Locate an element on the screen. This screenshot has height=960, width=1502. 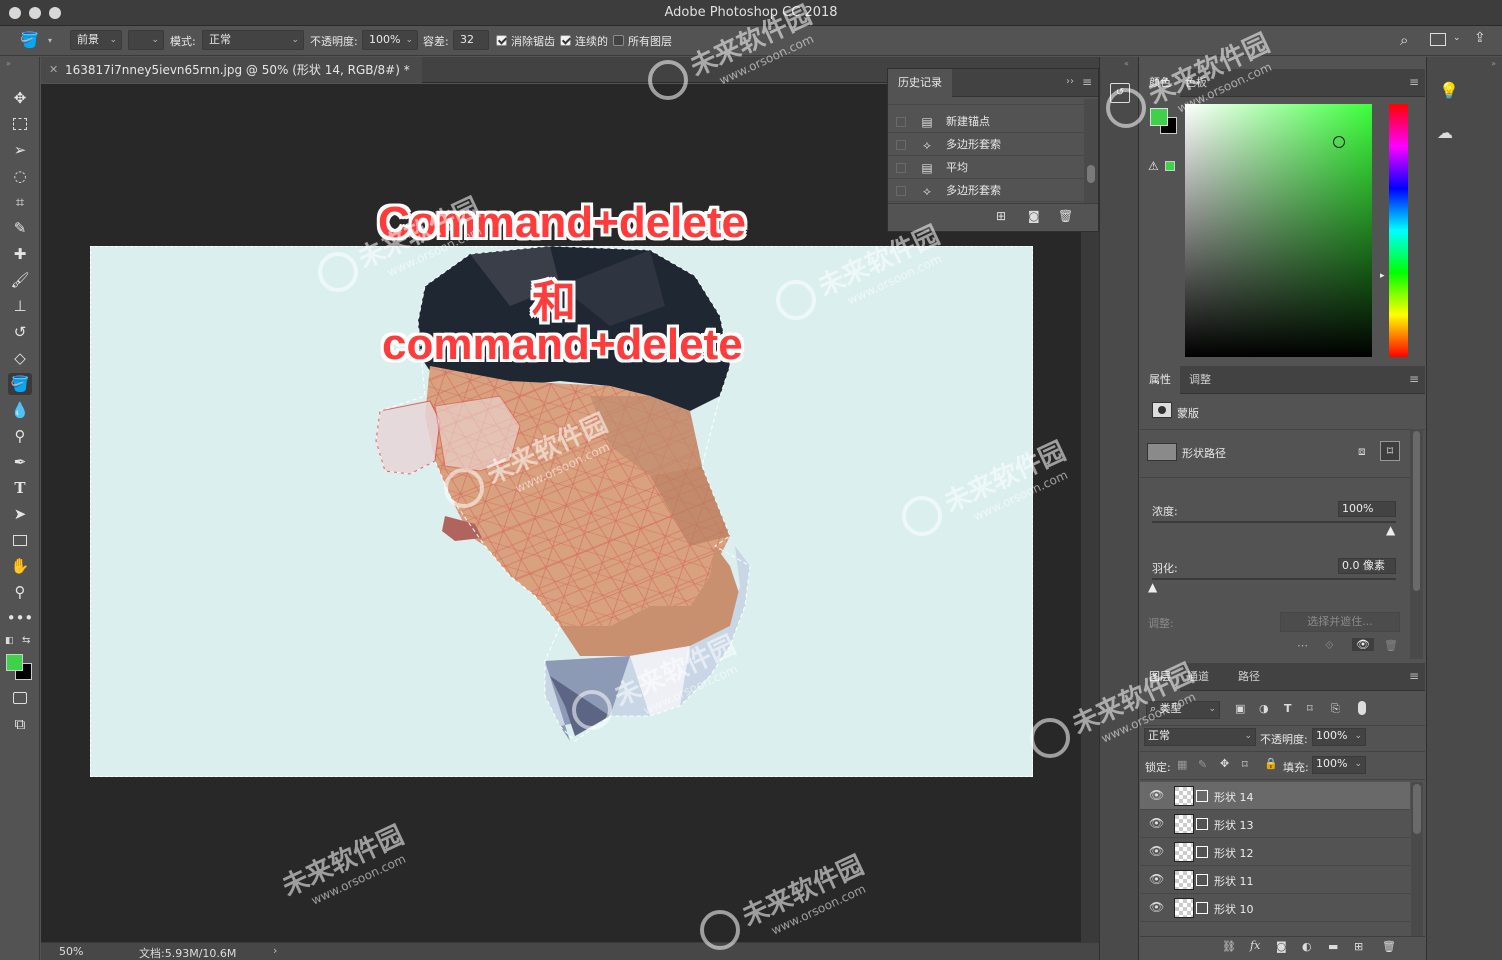
adjustment-layer-icon: ◐ is located at coordinates (1307, 946).